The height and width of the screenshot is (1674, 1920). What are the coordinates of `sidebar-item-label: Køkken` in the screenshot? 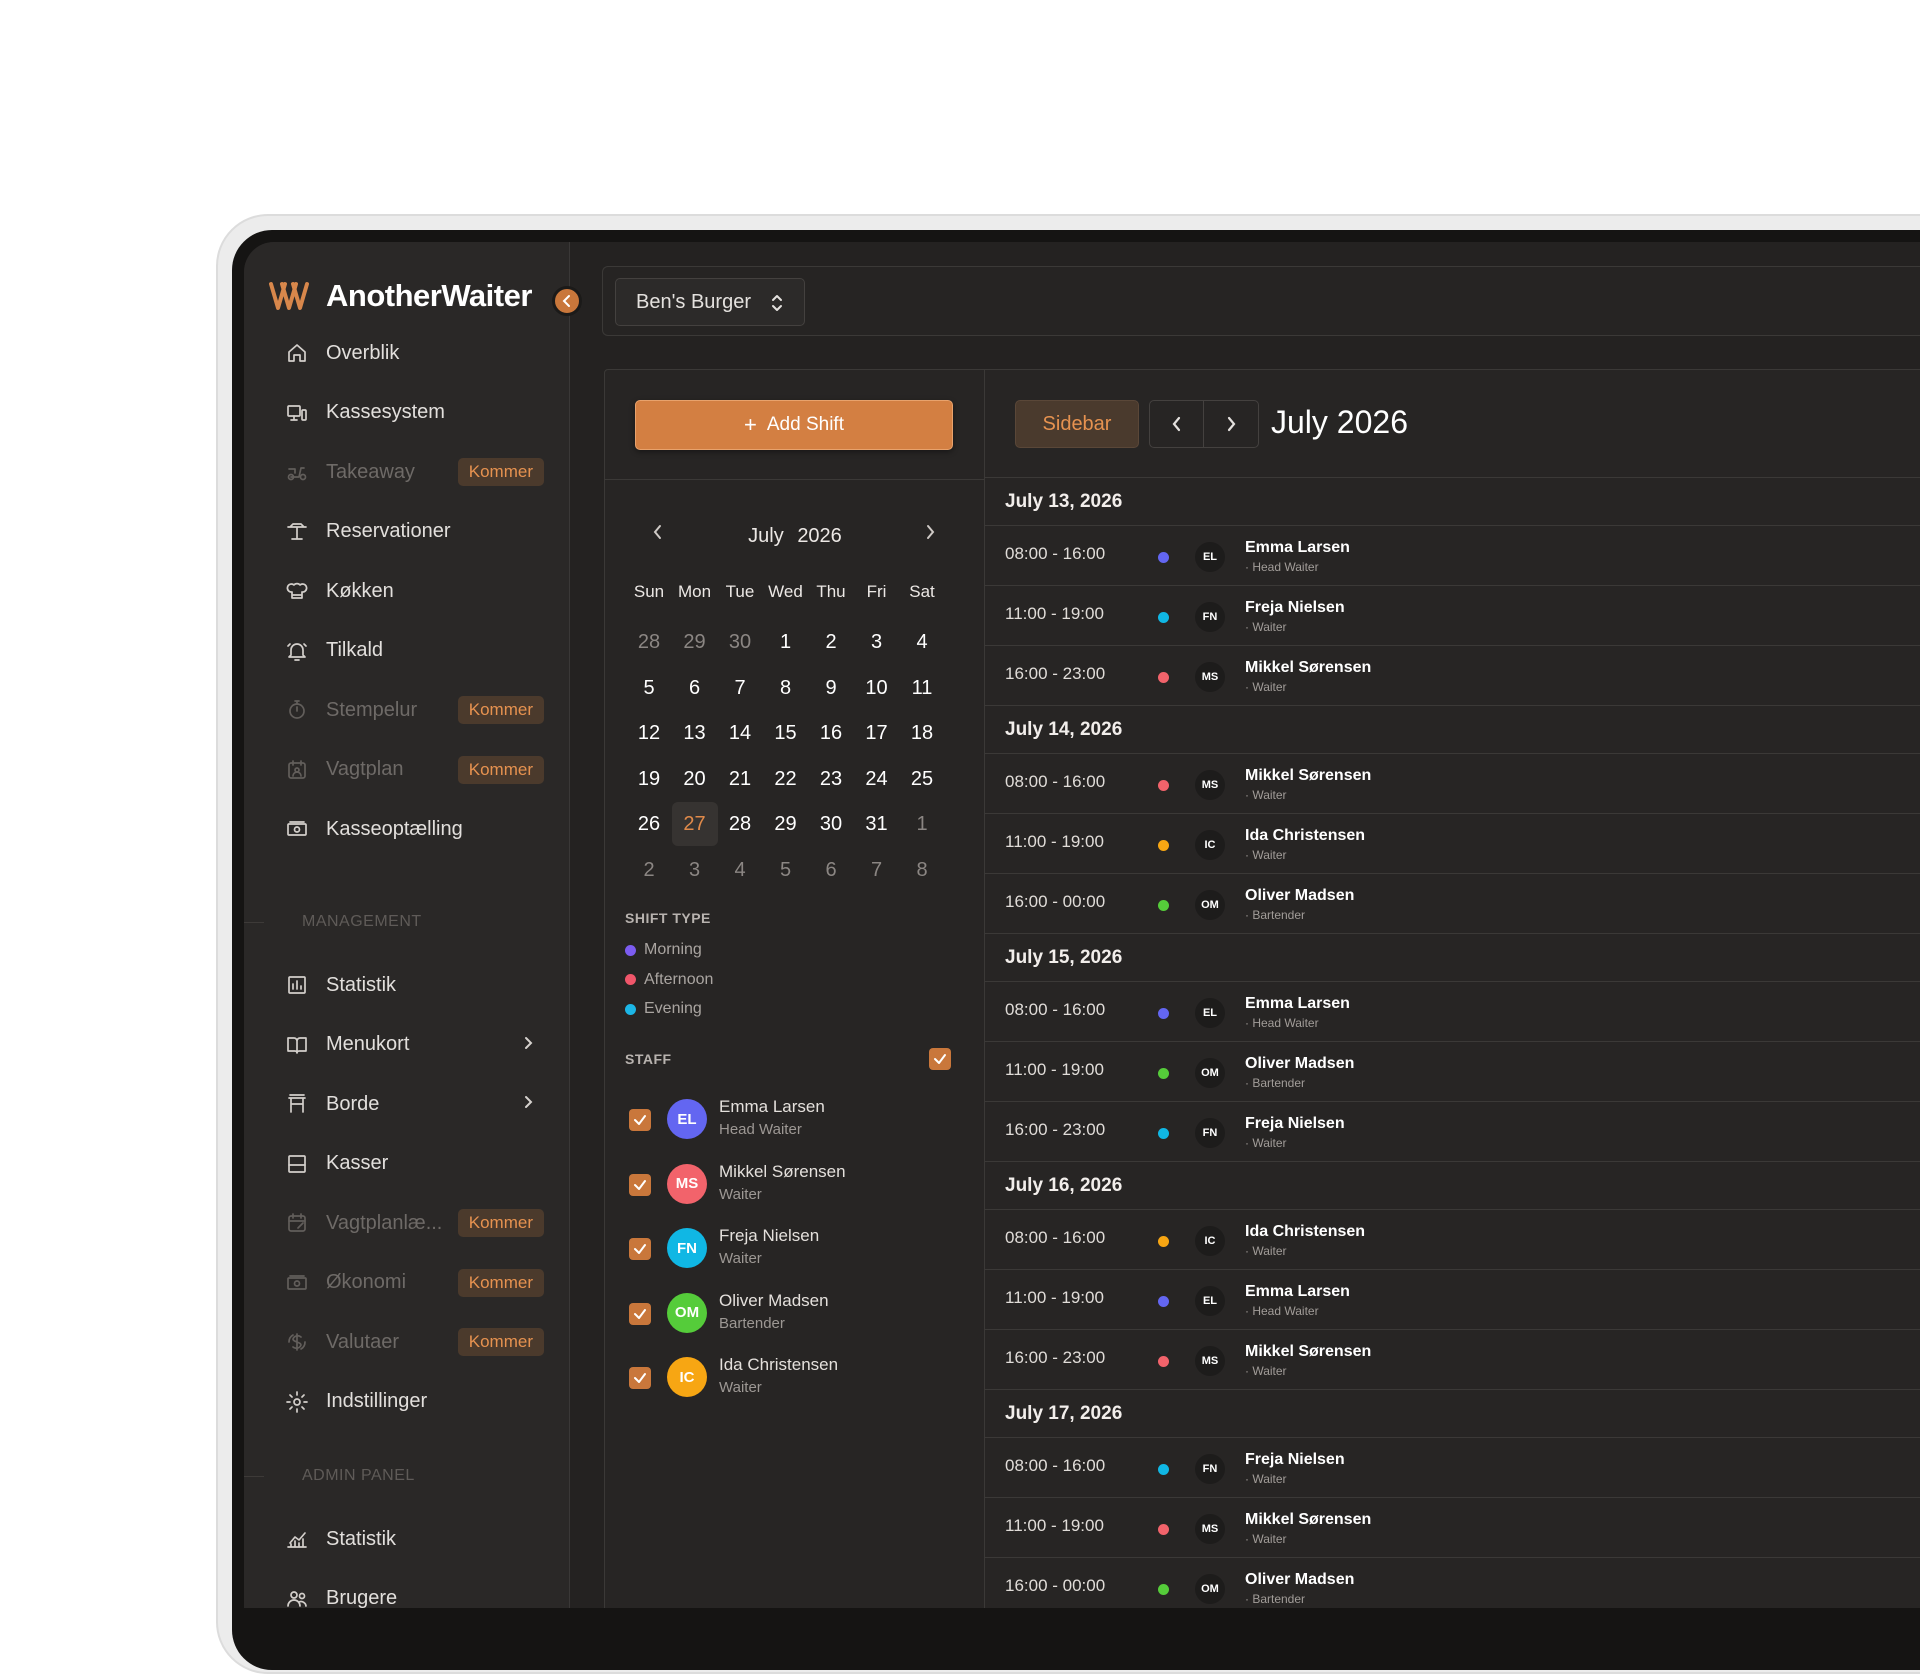 It's located at (360, 590).